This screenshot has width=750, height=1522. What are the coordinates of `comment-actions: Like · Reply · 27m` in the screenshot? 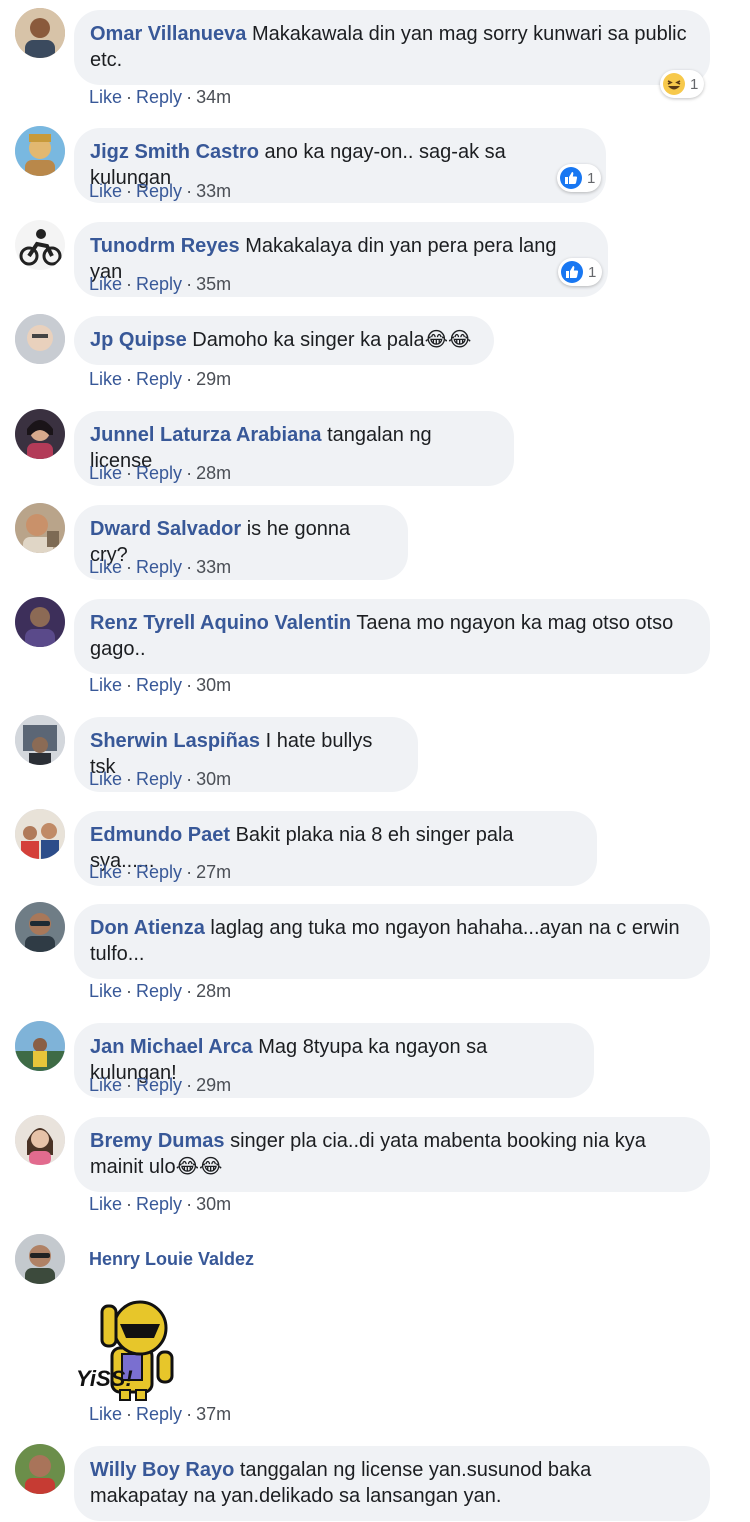 It's located at (160, 872).